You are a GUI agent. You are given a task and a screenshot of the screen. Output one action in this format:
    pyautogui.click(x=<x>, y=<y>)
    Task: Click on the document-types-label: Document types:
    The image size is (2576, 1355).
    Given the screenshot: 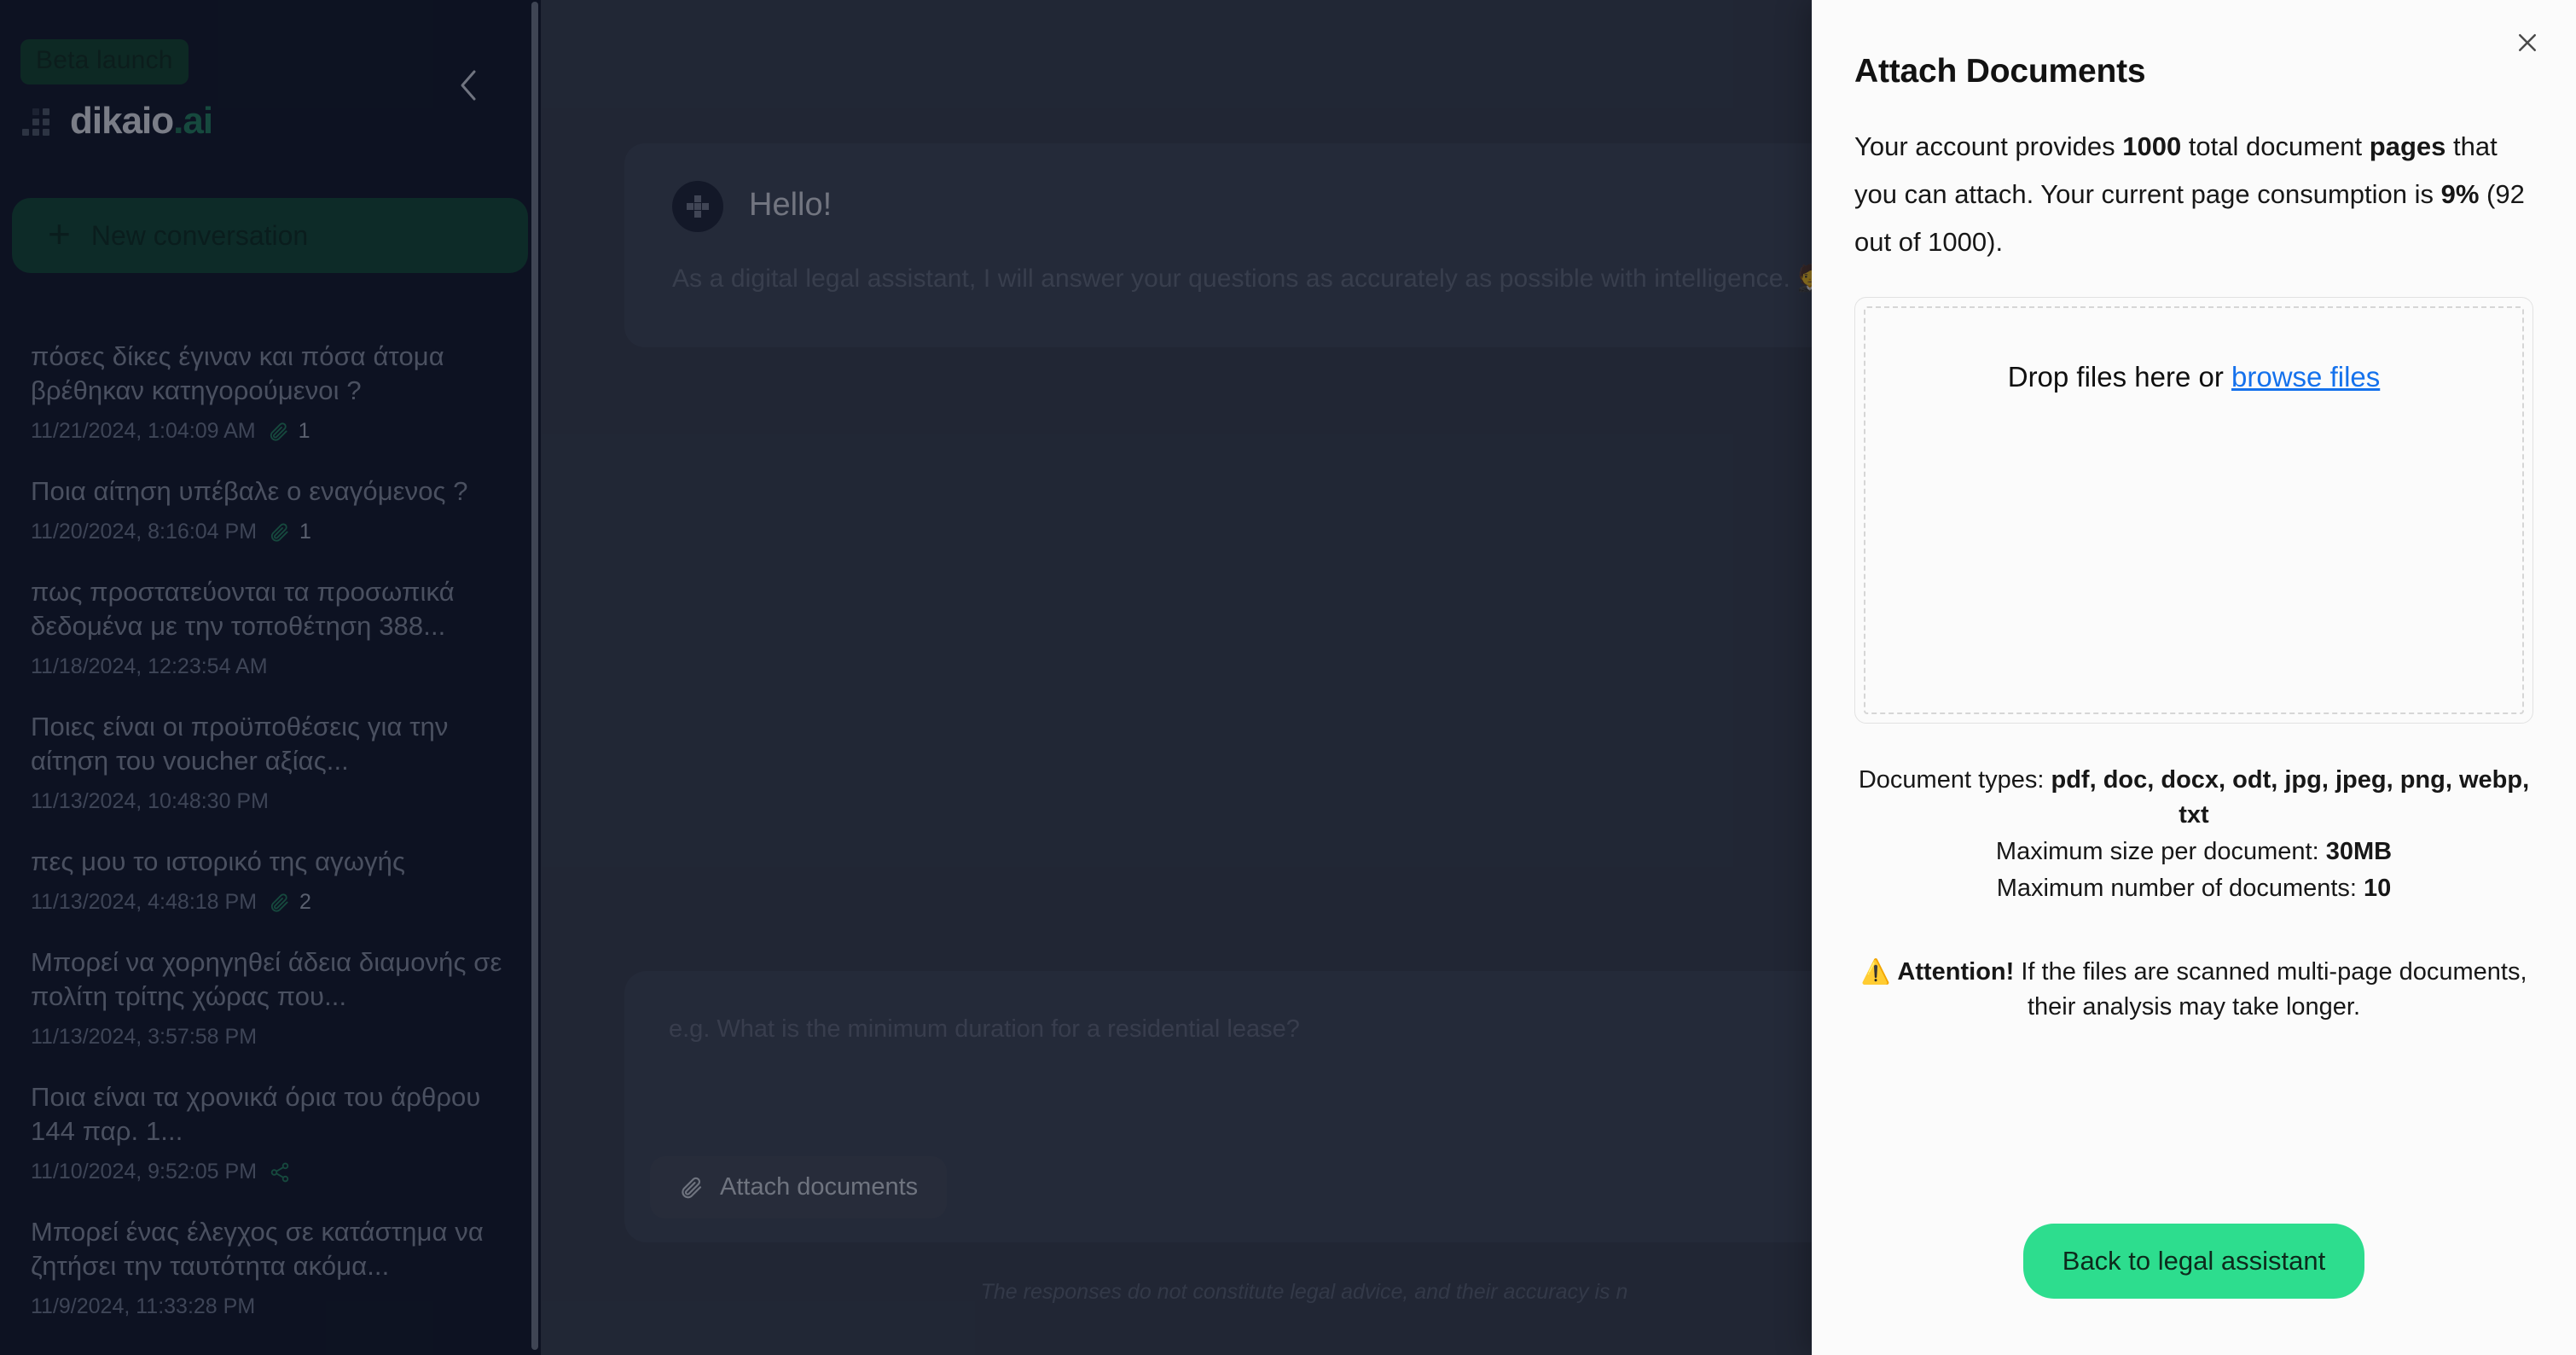 What is the action you would take?
    pyautogui.click(x=1954, y=780)
    